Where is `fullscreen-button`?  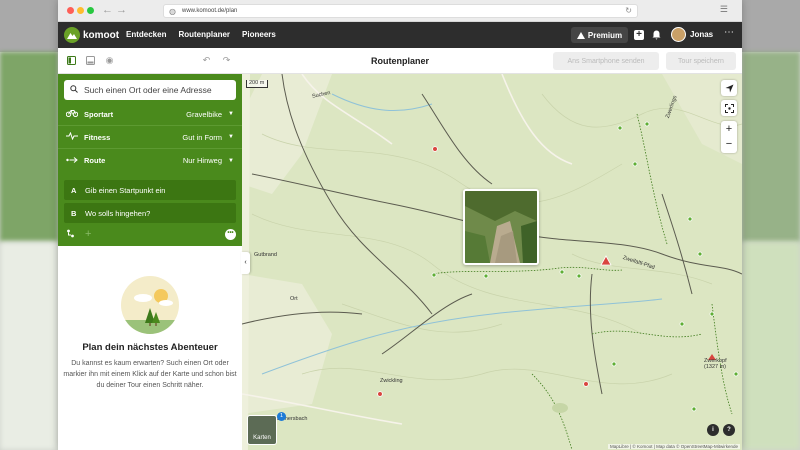
fullscreen-button is located at coordinates (729, 108).